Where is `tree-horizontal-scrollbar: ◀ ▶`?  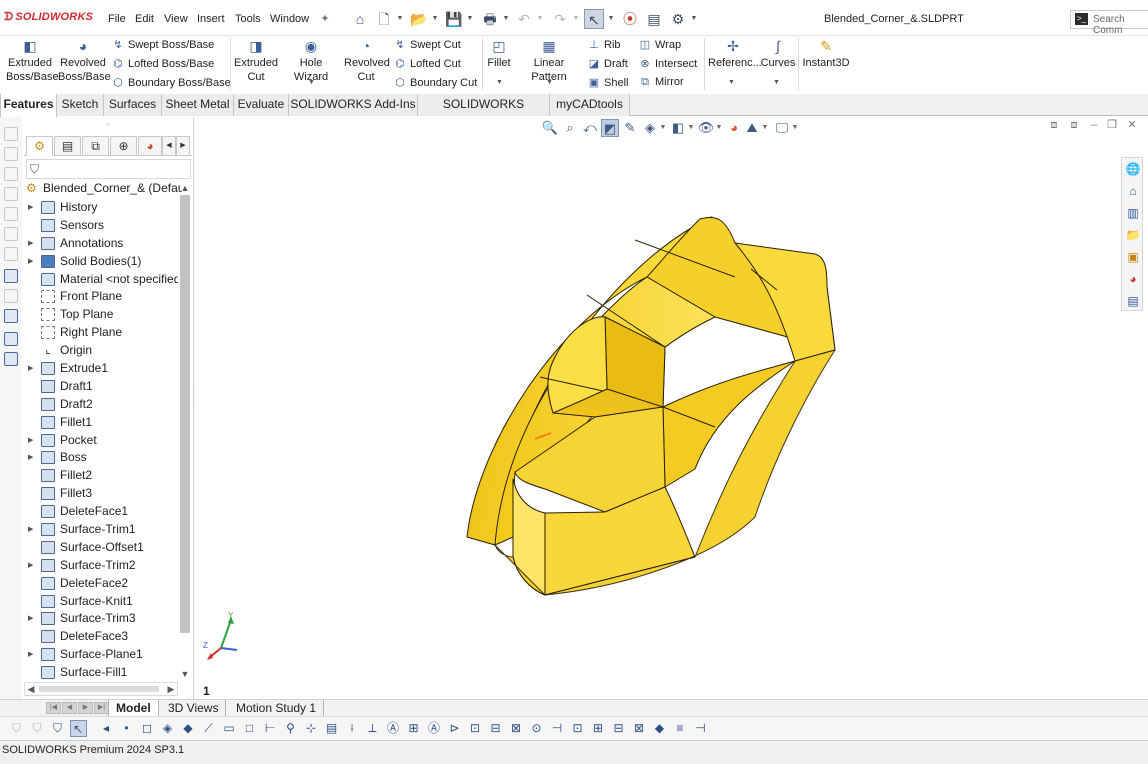
tree-horizontal-scrollbar: ◀ ▶ is located at coordinates (101, 689).